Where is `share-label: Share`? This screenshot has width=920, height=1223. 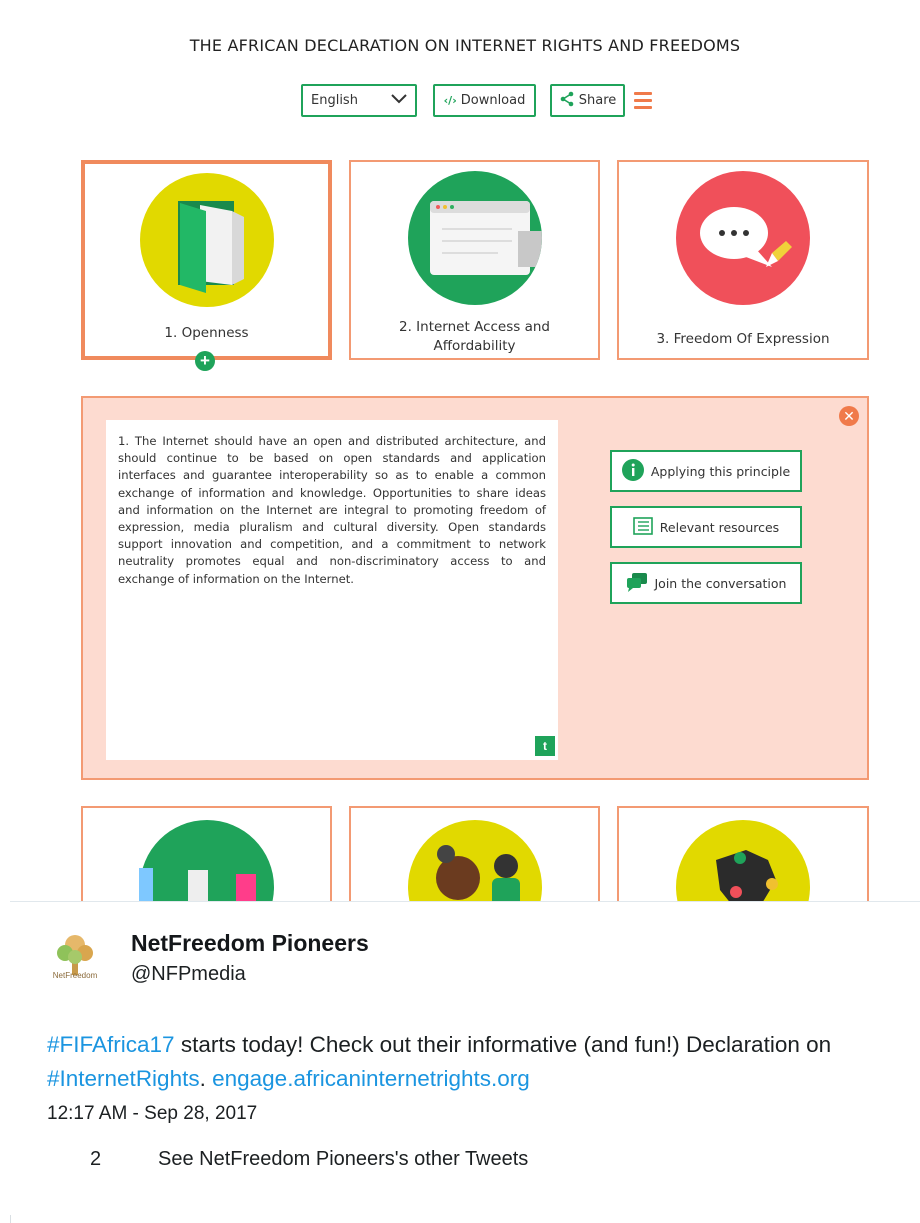
share-label: Share is located at coordinates (597, 100).